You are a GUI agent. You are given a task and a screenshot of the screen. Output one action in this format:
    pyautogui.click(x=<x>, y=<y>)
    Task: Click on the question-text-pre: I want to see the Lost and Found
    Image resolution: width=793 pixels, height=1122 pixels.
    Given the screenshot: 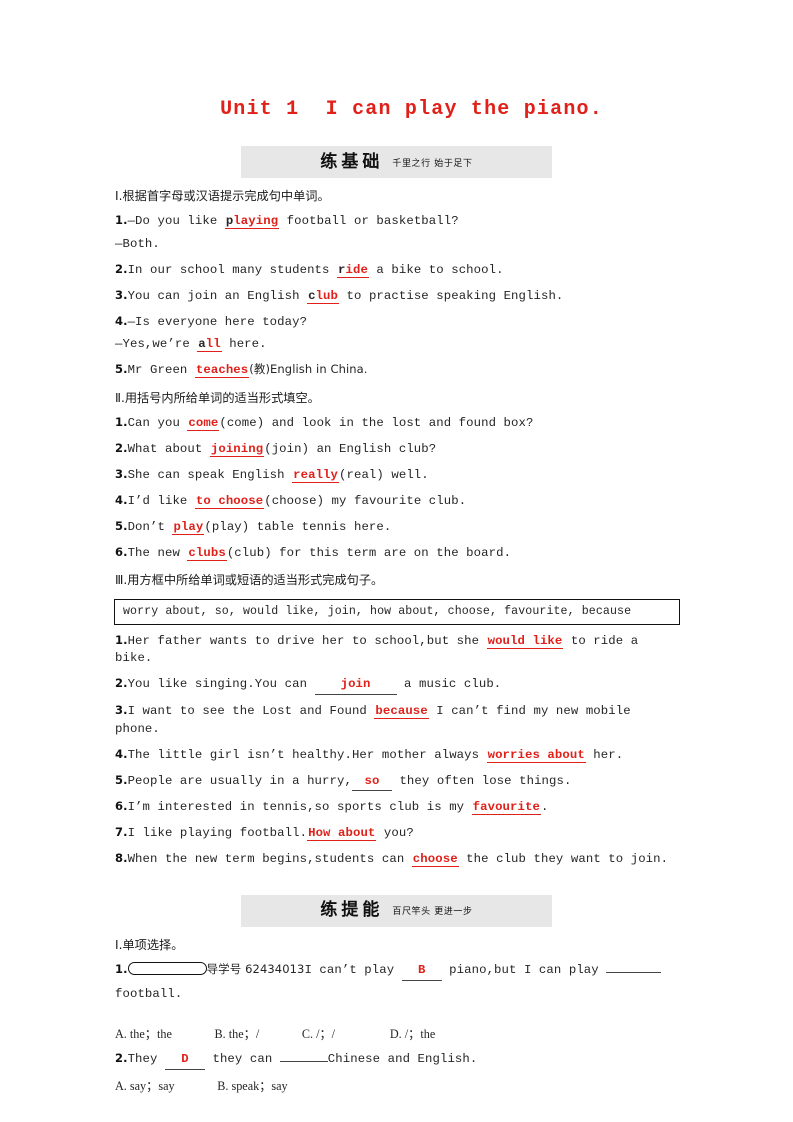 What is the action you would take?
    pyautogui.click(x=251, y=711)
    